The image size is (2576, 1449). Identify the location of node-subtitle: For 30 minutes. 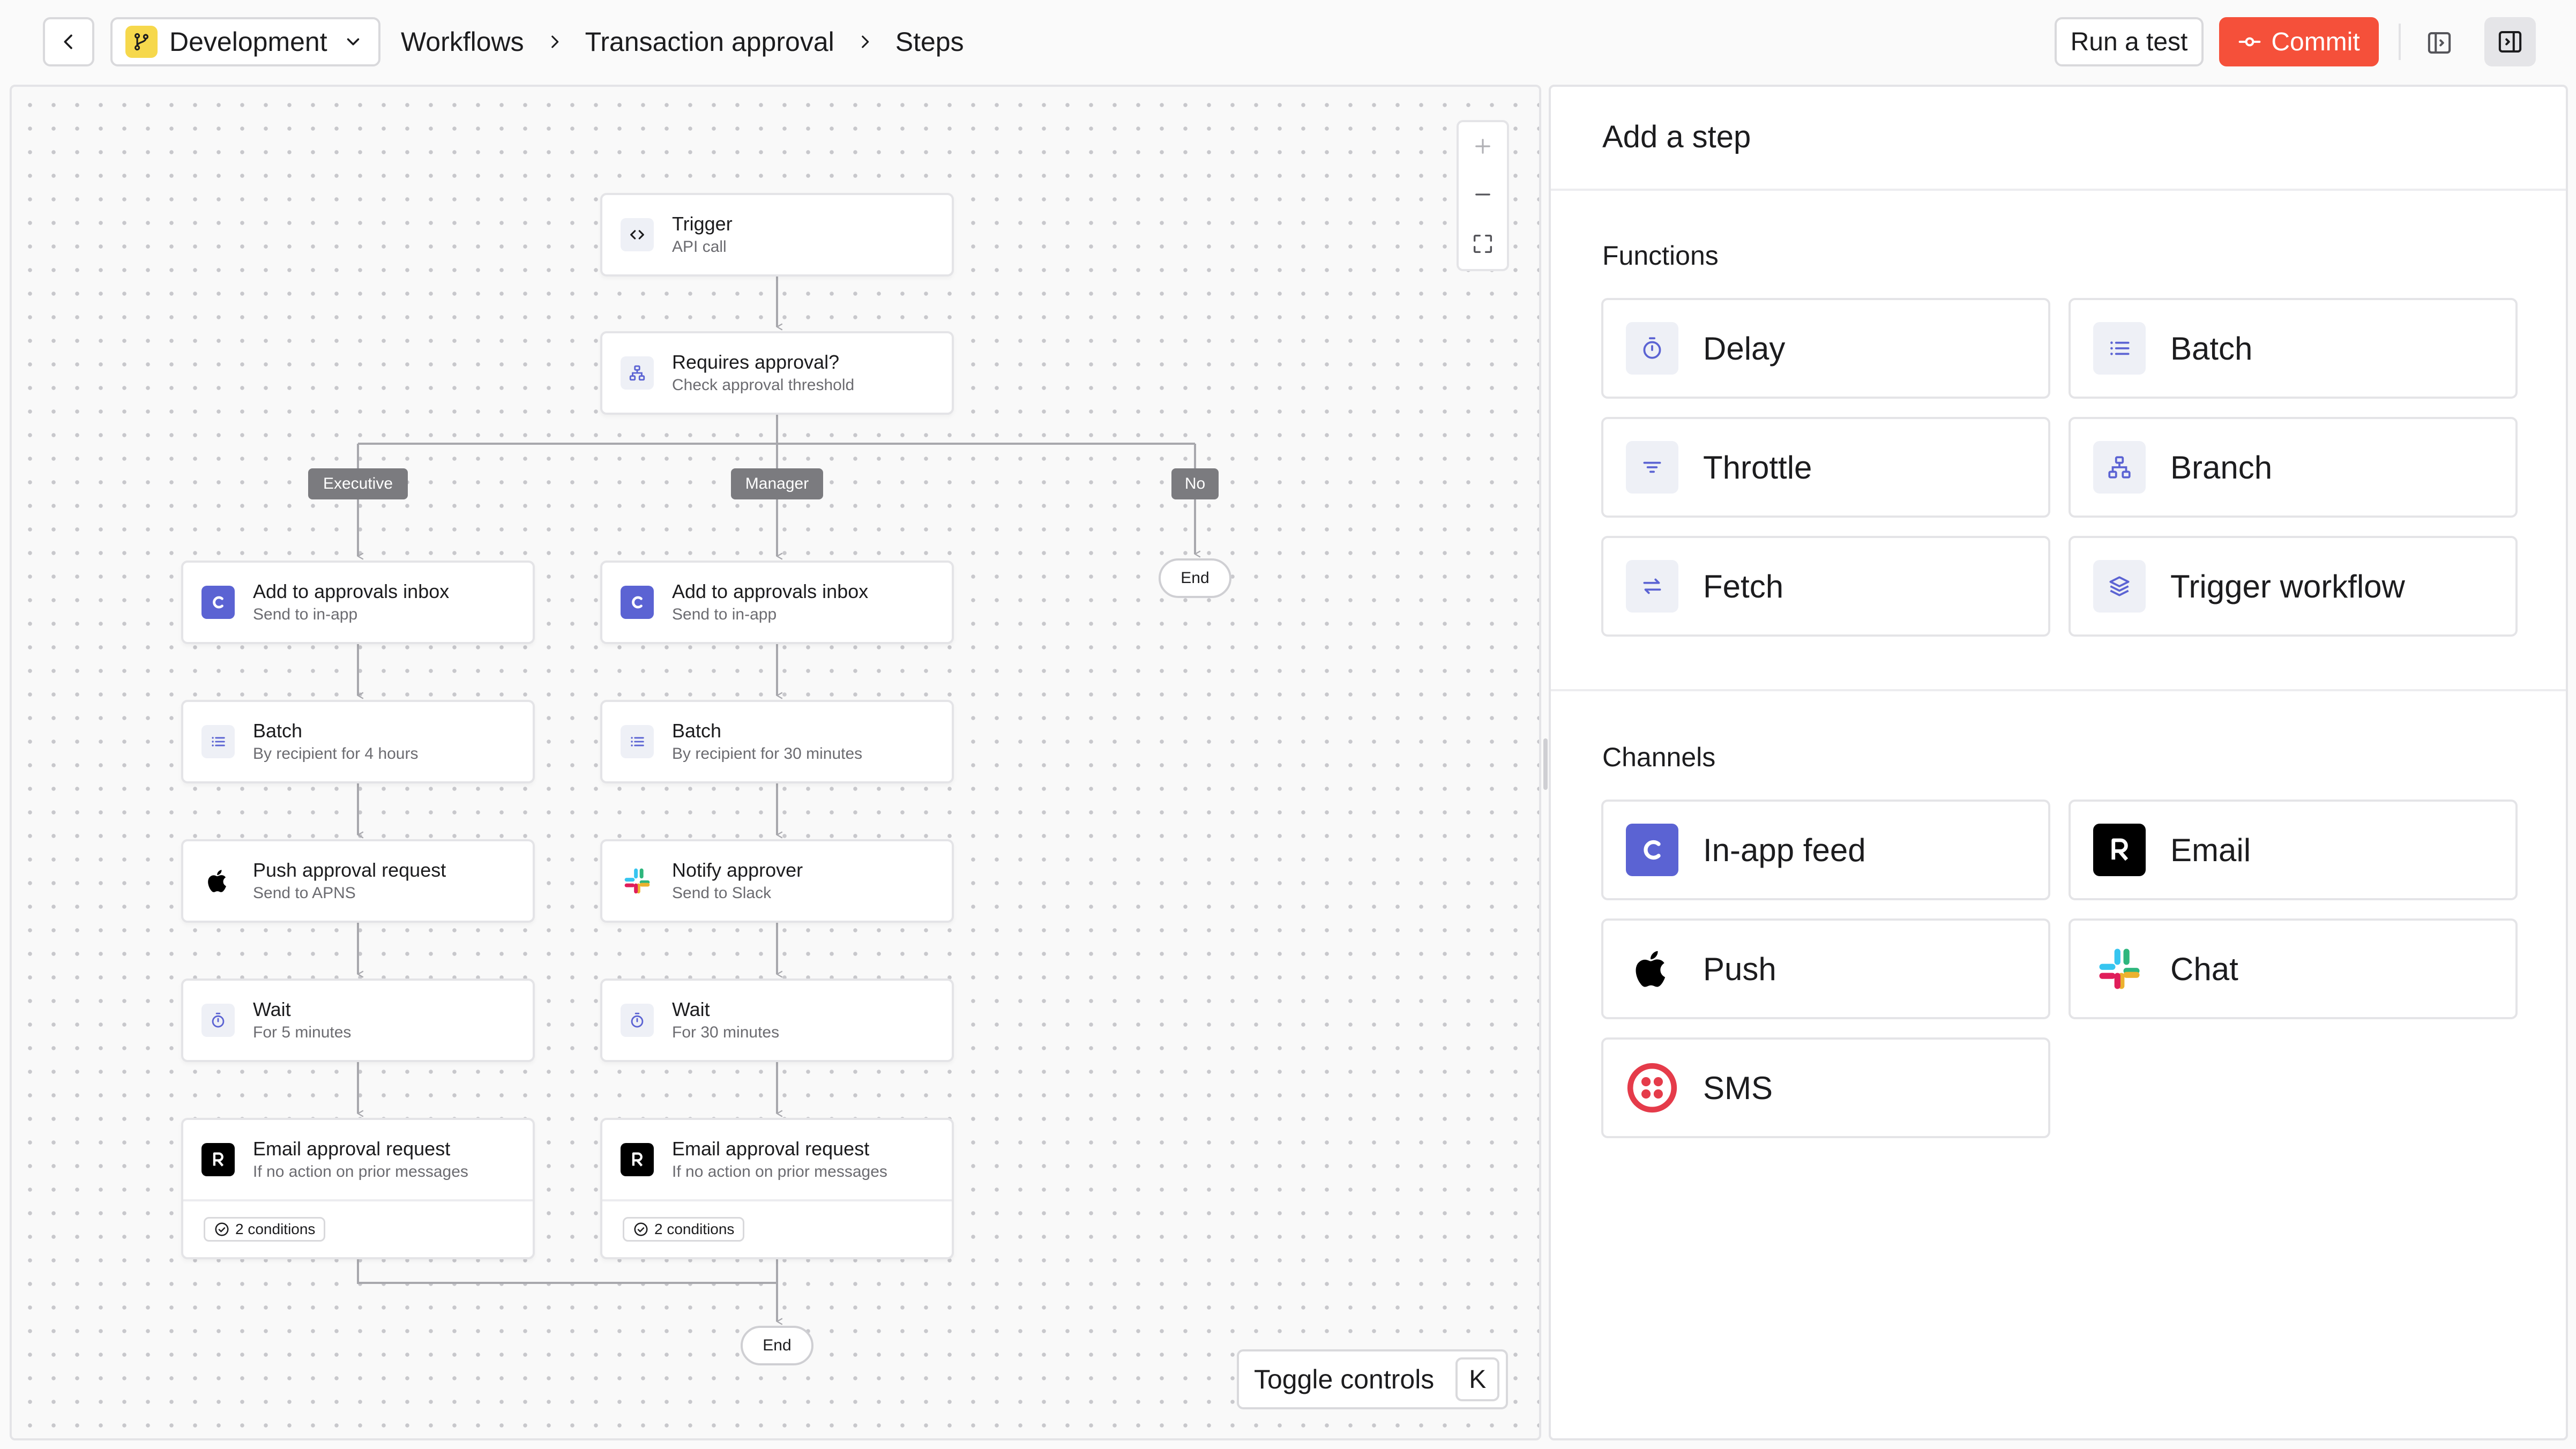
(726, 1032).